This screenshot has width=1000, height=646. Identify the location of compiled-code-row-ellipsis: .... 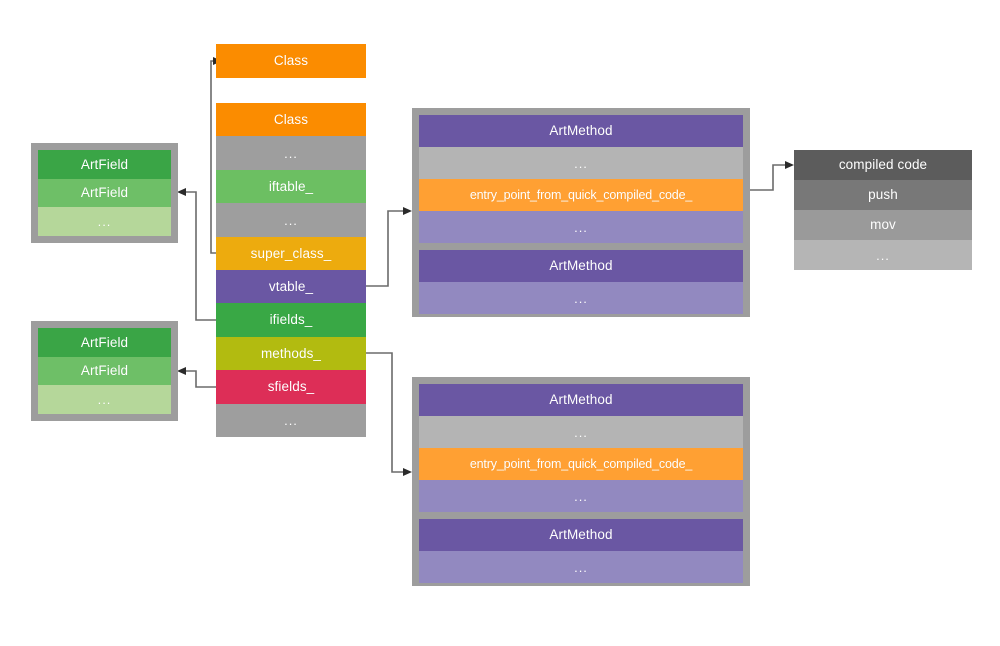
(883, 255).